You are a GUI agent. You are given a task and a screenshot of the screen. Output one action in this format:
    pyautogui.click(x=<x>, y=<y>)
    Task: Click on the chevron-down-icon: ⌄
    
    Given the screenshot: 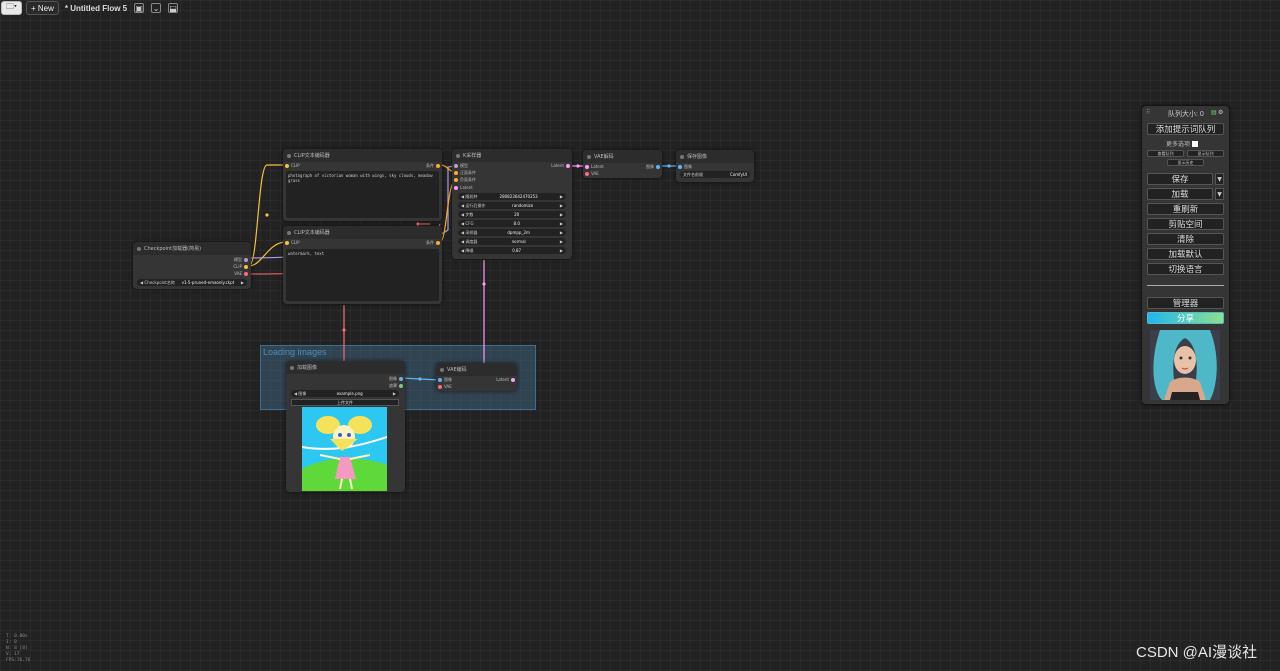 What is the action you would take?
    pyautogui.click(x=156, y=8)
    